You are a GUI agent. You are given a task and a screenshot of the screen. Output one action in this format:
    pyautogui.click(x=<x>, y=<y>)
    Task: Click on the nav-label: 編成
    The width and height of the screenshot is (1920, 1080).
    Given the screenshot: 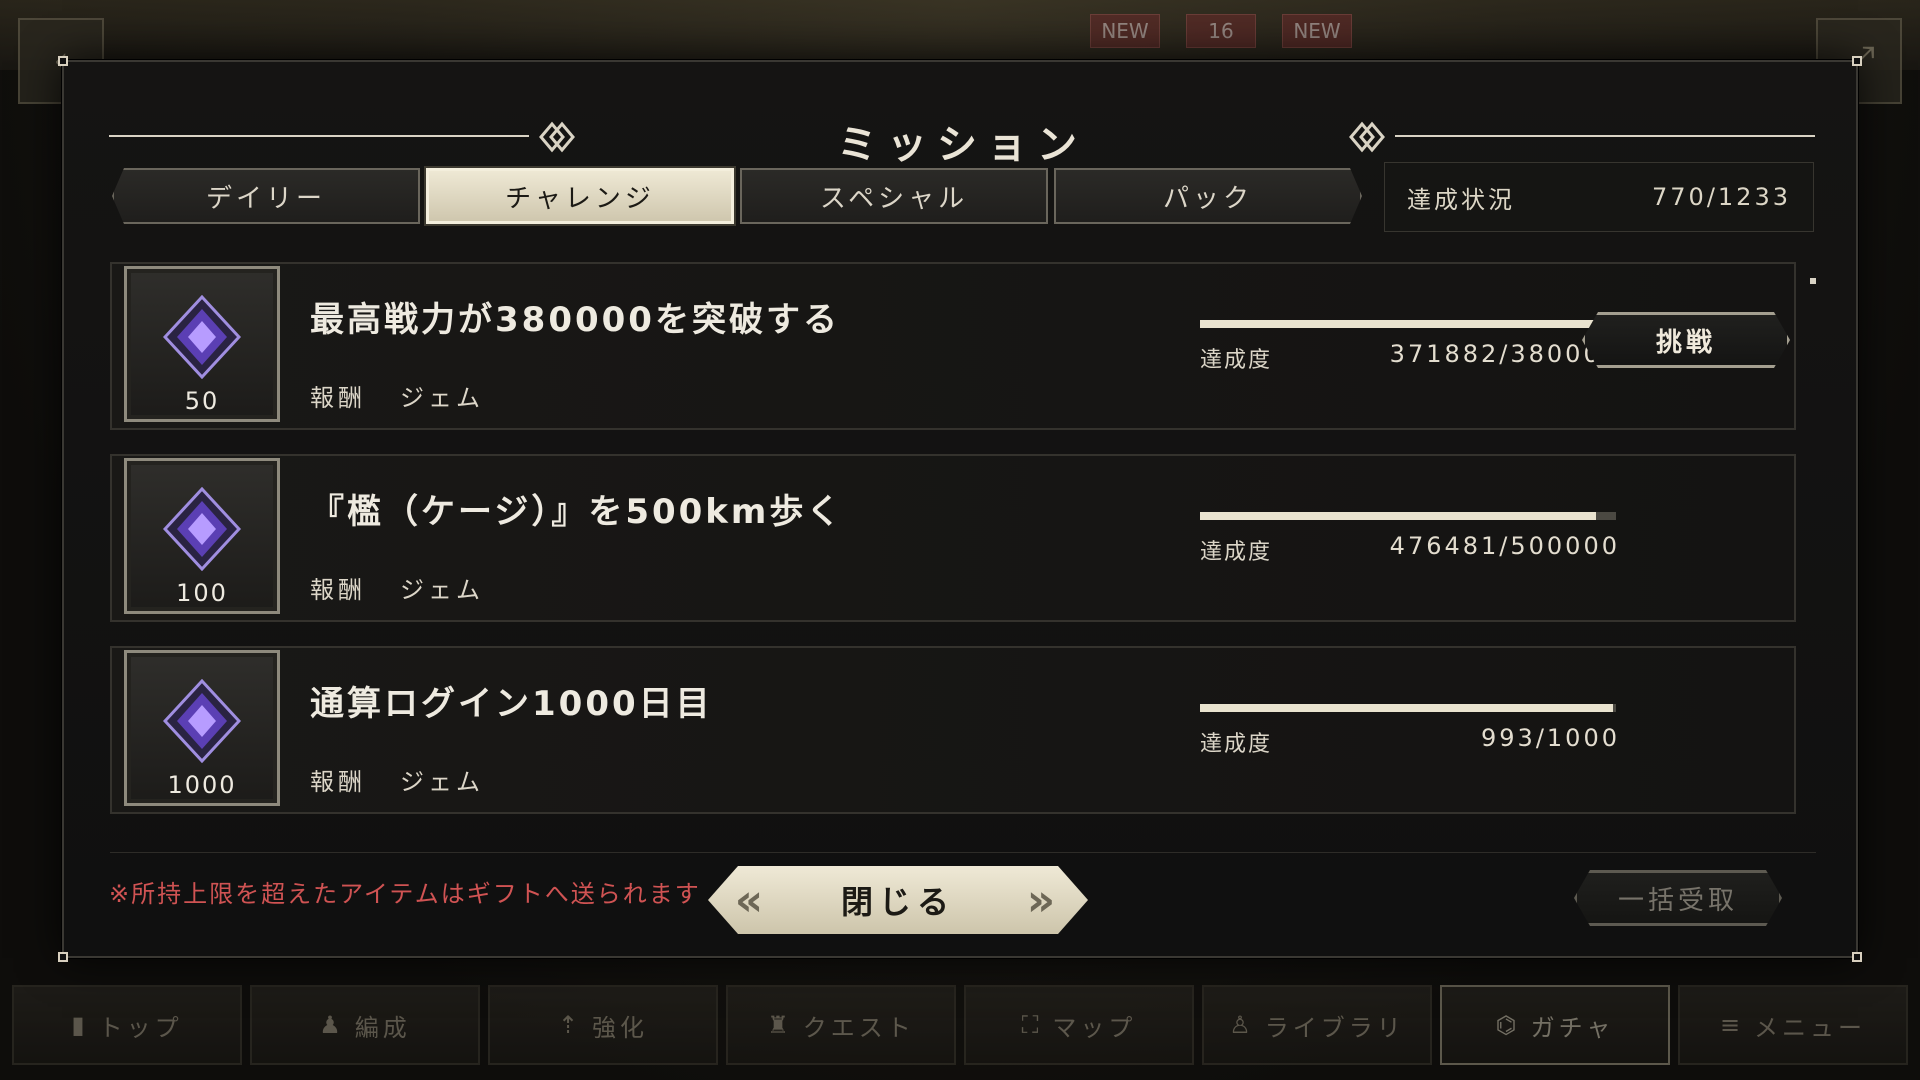 What is the action you would take?
    pyautogui.click(x=382, y=1027)
    